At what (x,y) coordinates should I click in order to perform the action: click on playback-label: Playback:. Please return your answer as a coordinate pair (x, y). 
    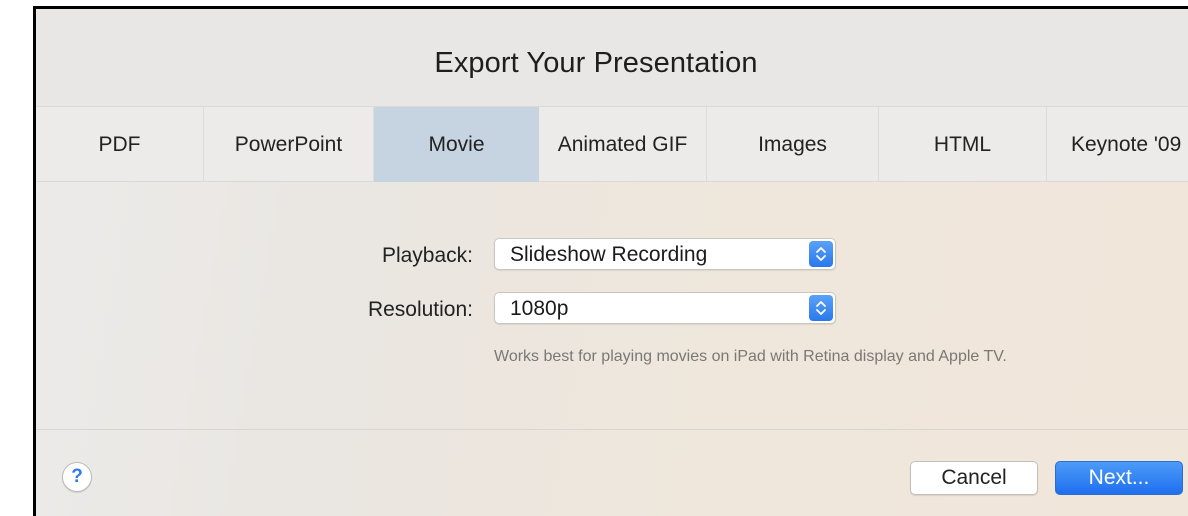
    Looking at the image, I should click on (427, 255).